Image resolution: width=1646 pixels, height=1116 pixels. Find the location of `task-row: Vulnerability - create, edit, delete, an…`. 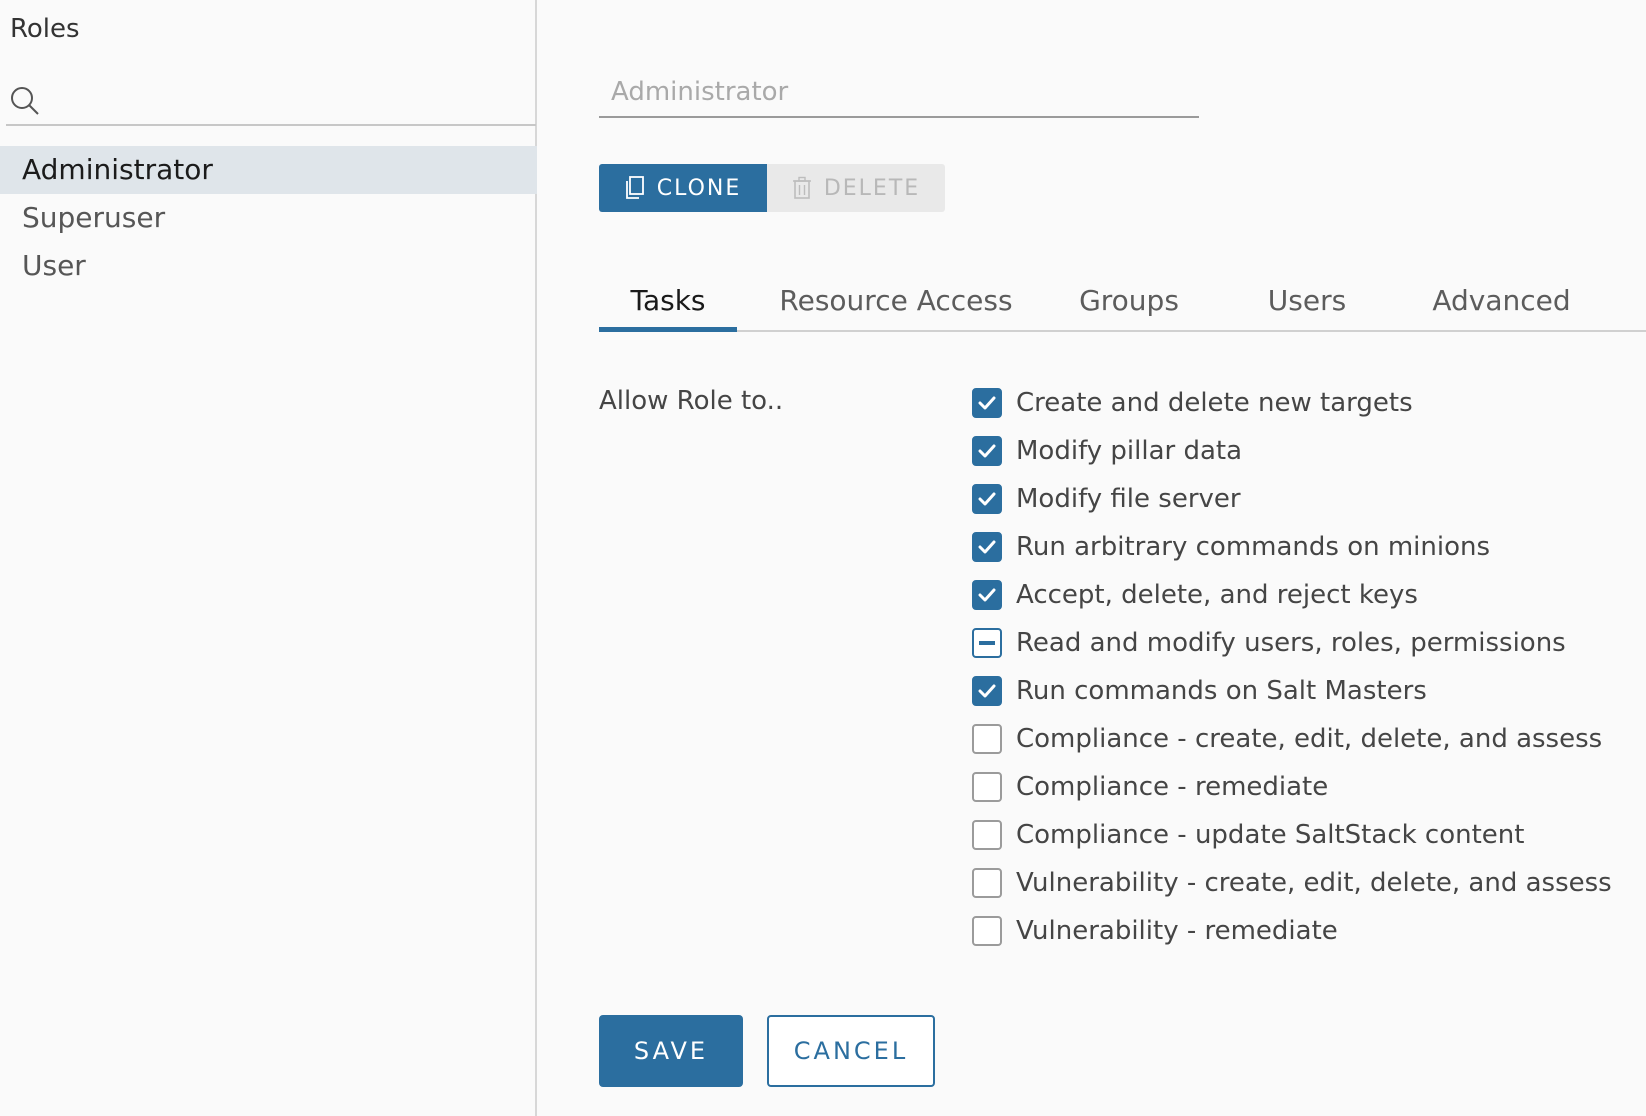

task-row: Vulnerability - create, edit, delete, an… is located at coordinates (1292, 883).